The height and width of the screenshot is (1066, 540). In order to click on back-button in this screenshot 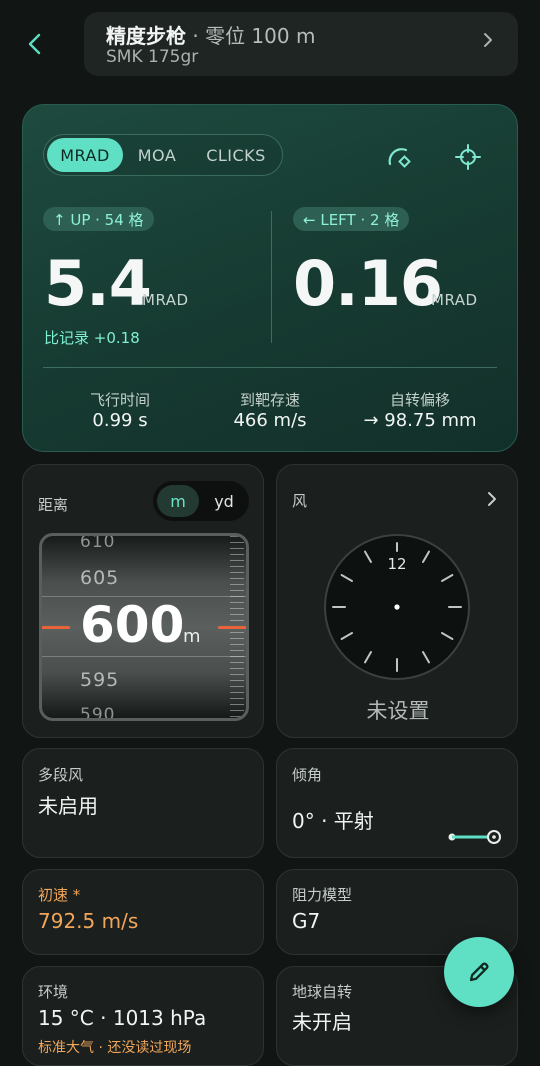, I will do `click(35, 44)`.